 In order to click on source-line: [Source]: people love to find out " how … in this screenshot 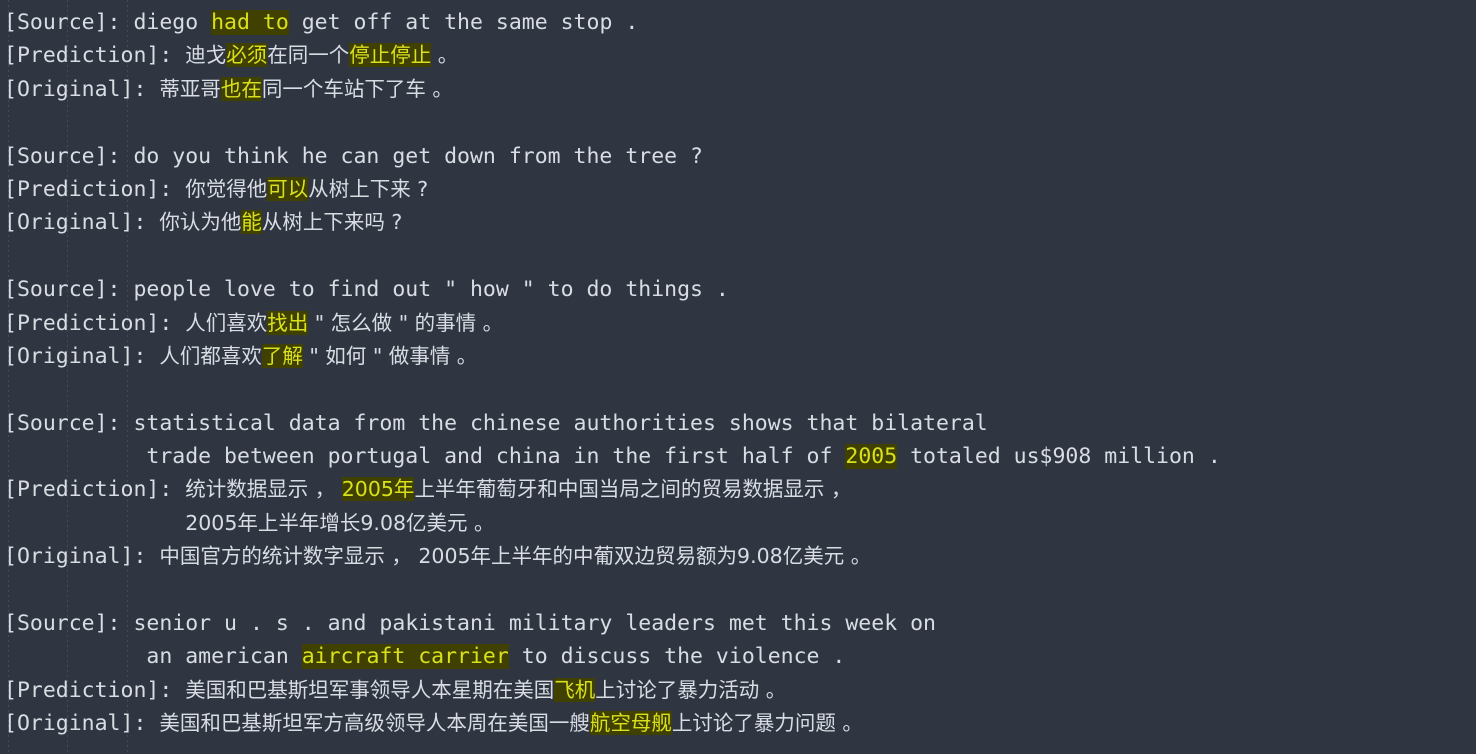, I will do `click(738, 289)`.